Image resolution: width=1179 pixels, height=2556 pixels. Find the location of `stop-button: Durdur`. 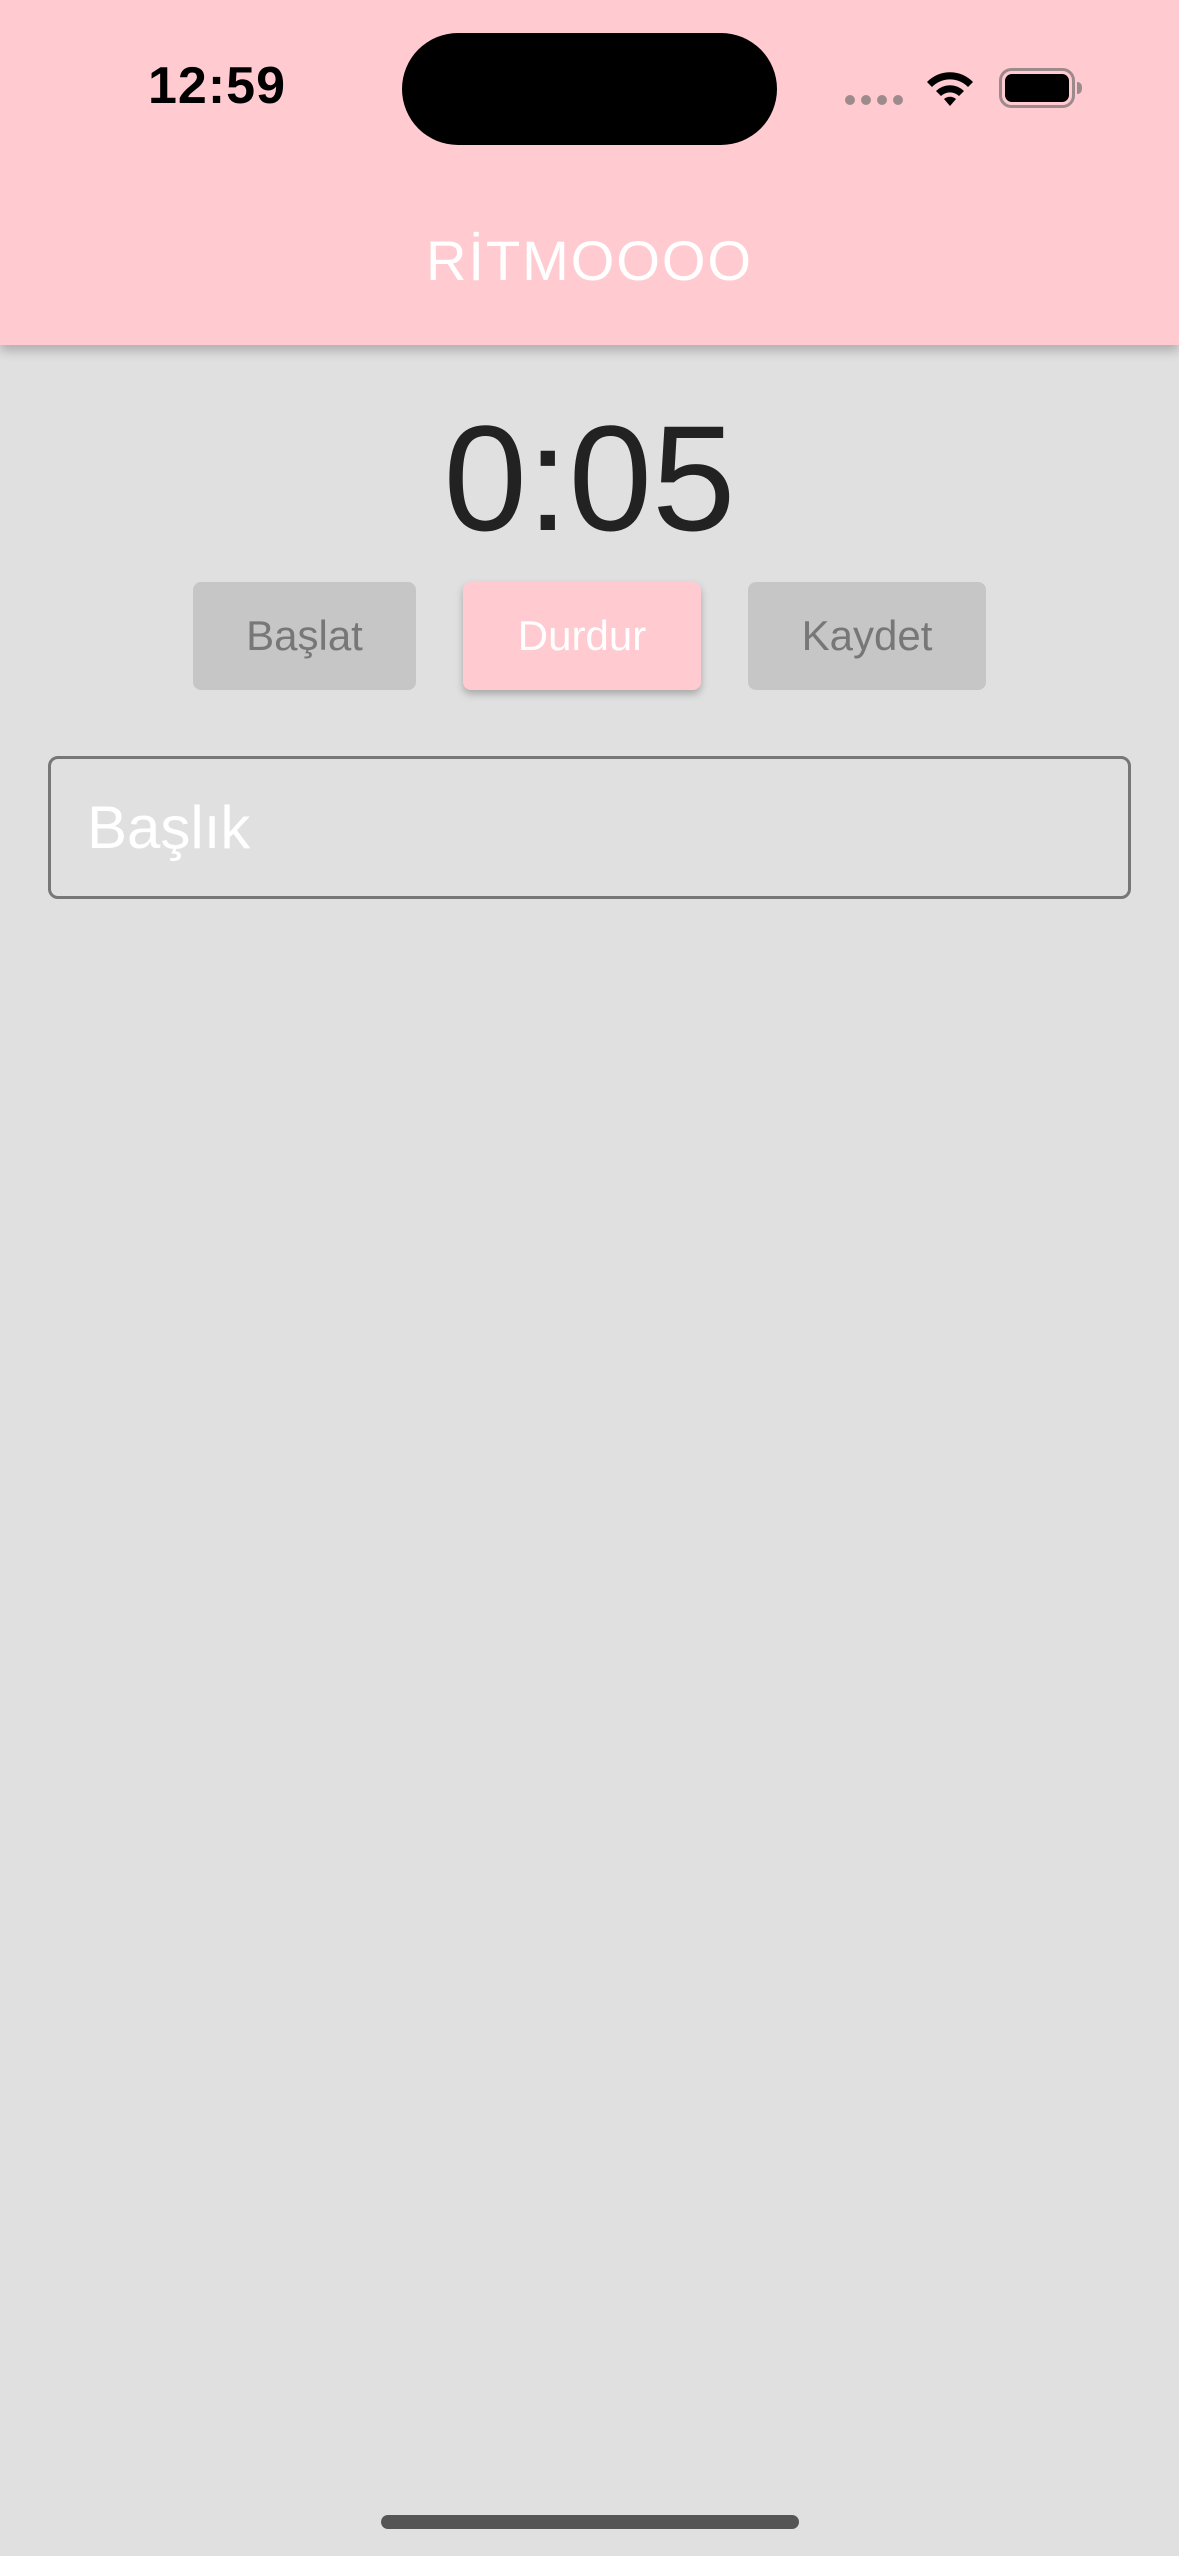

stop-button: Durdur is located at coordinates (582, 636).